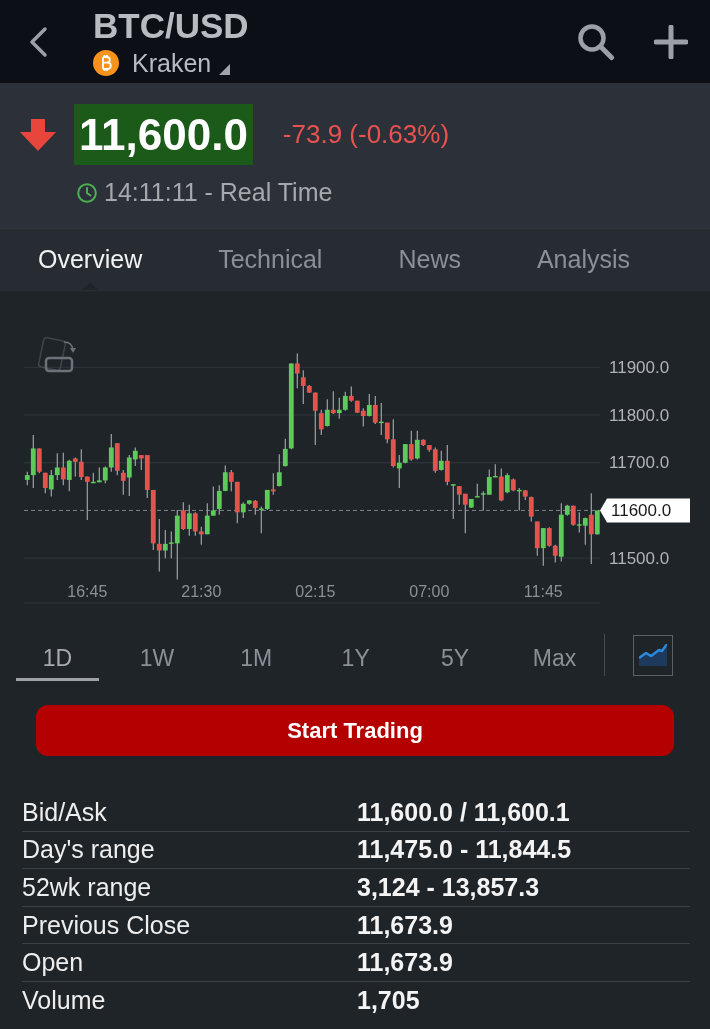  What do you see at coordinates (355, 730) in the screenshot?
I see `start-trading-button: Start Trading` at bounding box center [355, 730].